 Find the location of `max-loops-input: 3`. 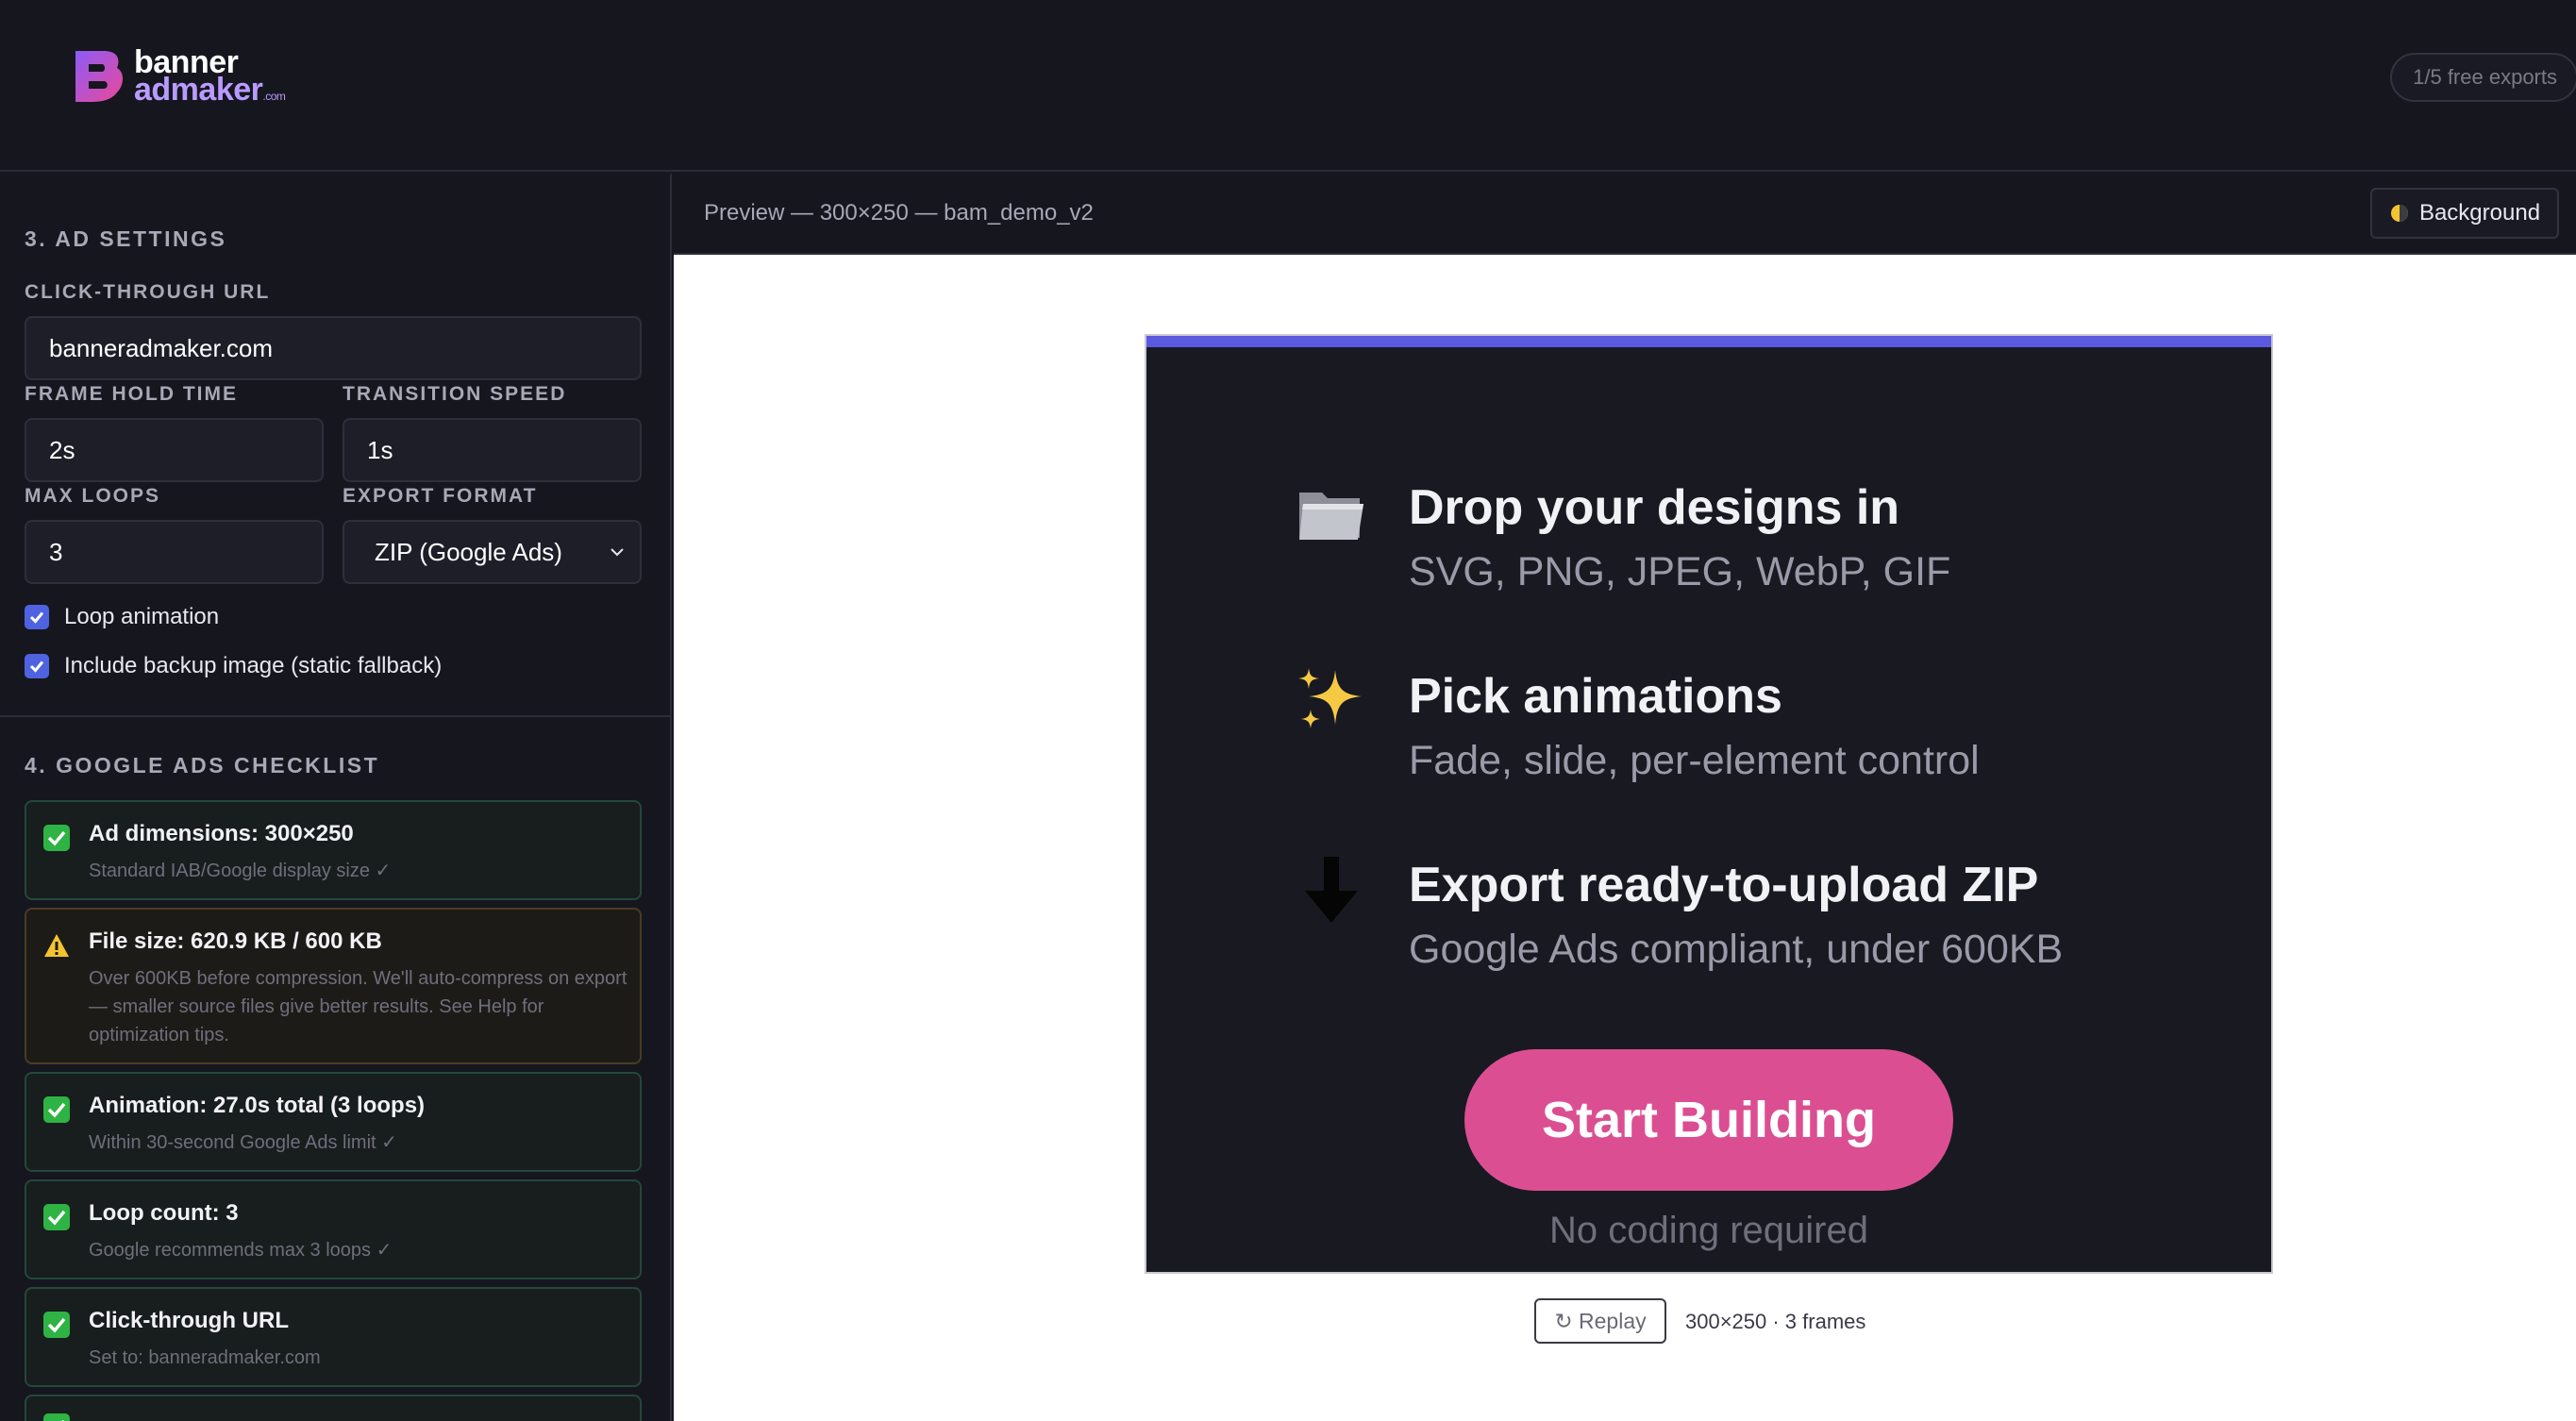

max-loops-input: 3 is located at coordinates (174, 552).